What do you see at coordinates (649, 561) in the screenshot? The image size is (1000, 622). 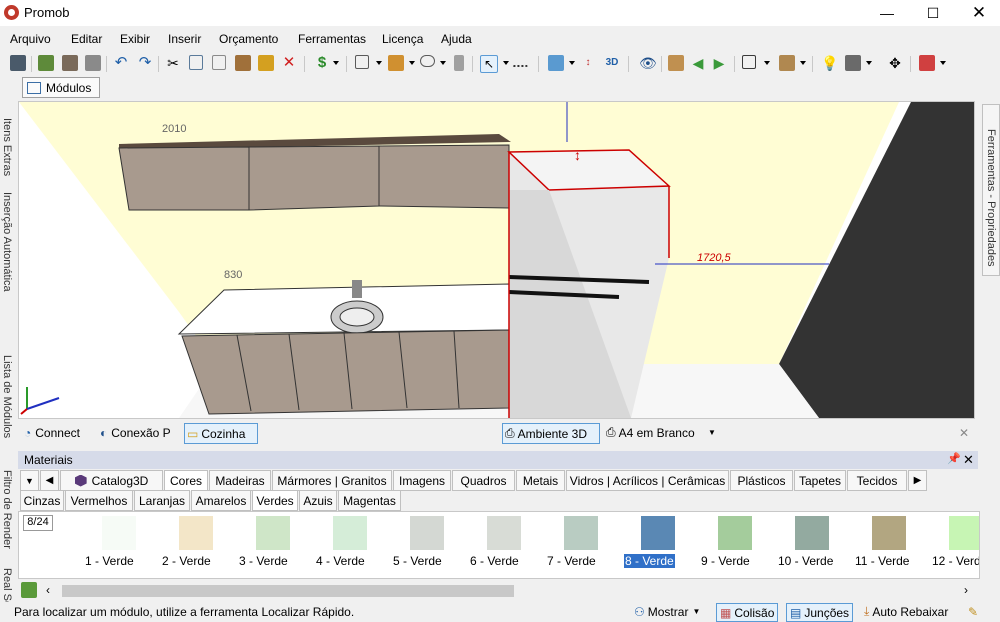 I see `swatch-label: 8 - Verde` at bounding box center [649, 561].